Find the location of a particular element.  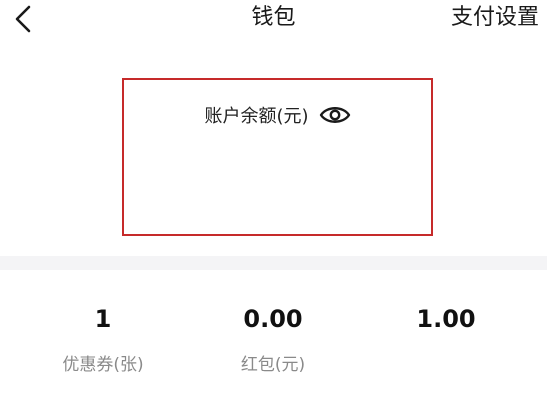

chevron-left-icon is located at coordinates (23, 19).